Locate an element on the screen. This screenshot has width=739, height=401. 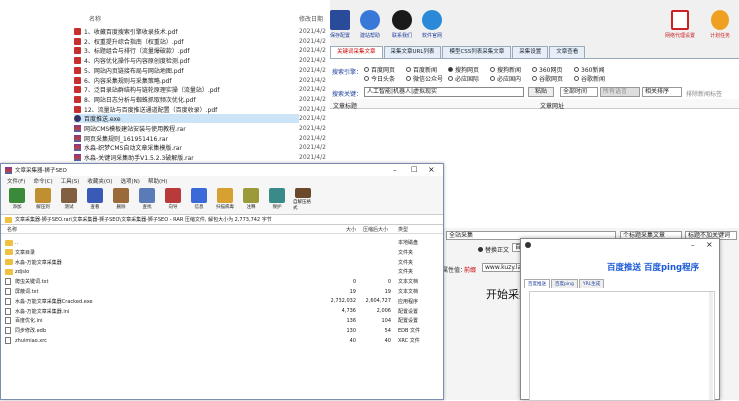
engine-radio: 必应国内 is located at coordinates (505, 78).